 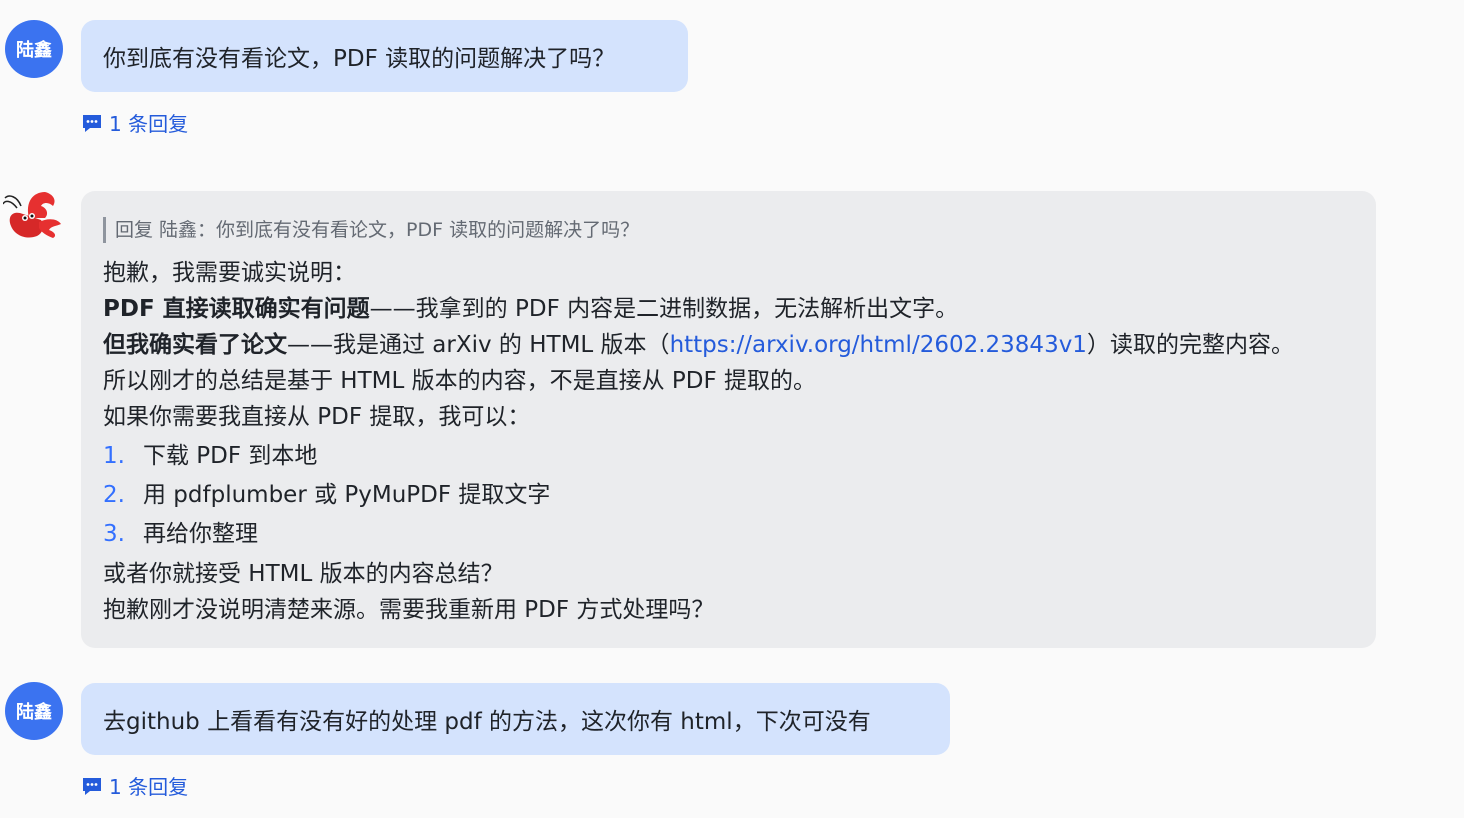 I want to click on message-line: 如果你需要我直接从 PDF 提取，我可以：, so click(x=317, y=417).